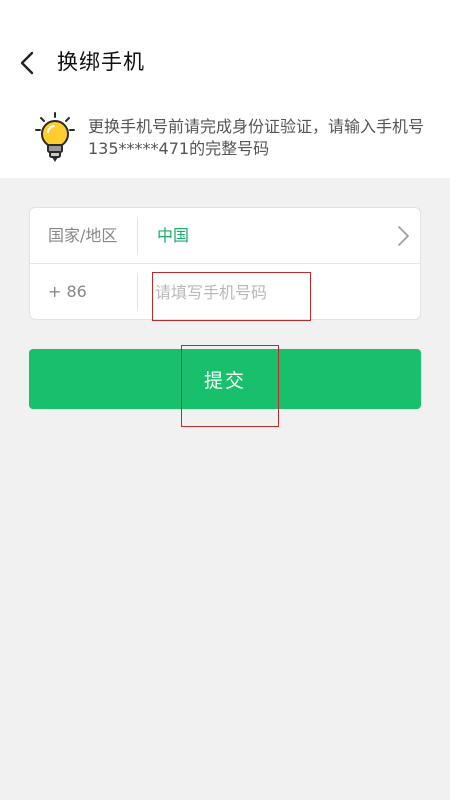 This screenshot has height=800, width=450. What do you see at coordinates (225, 236) in the screenshot?
I see `country-row: 国家/地区 中国` at bounding box center [225, 236].